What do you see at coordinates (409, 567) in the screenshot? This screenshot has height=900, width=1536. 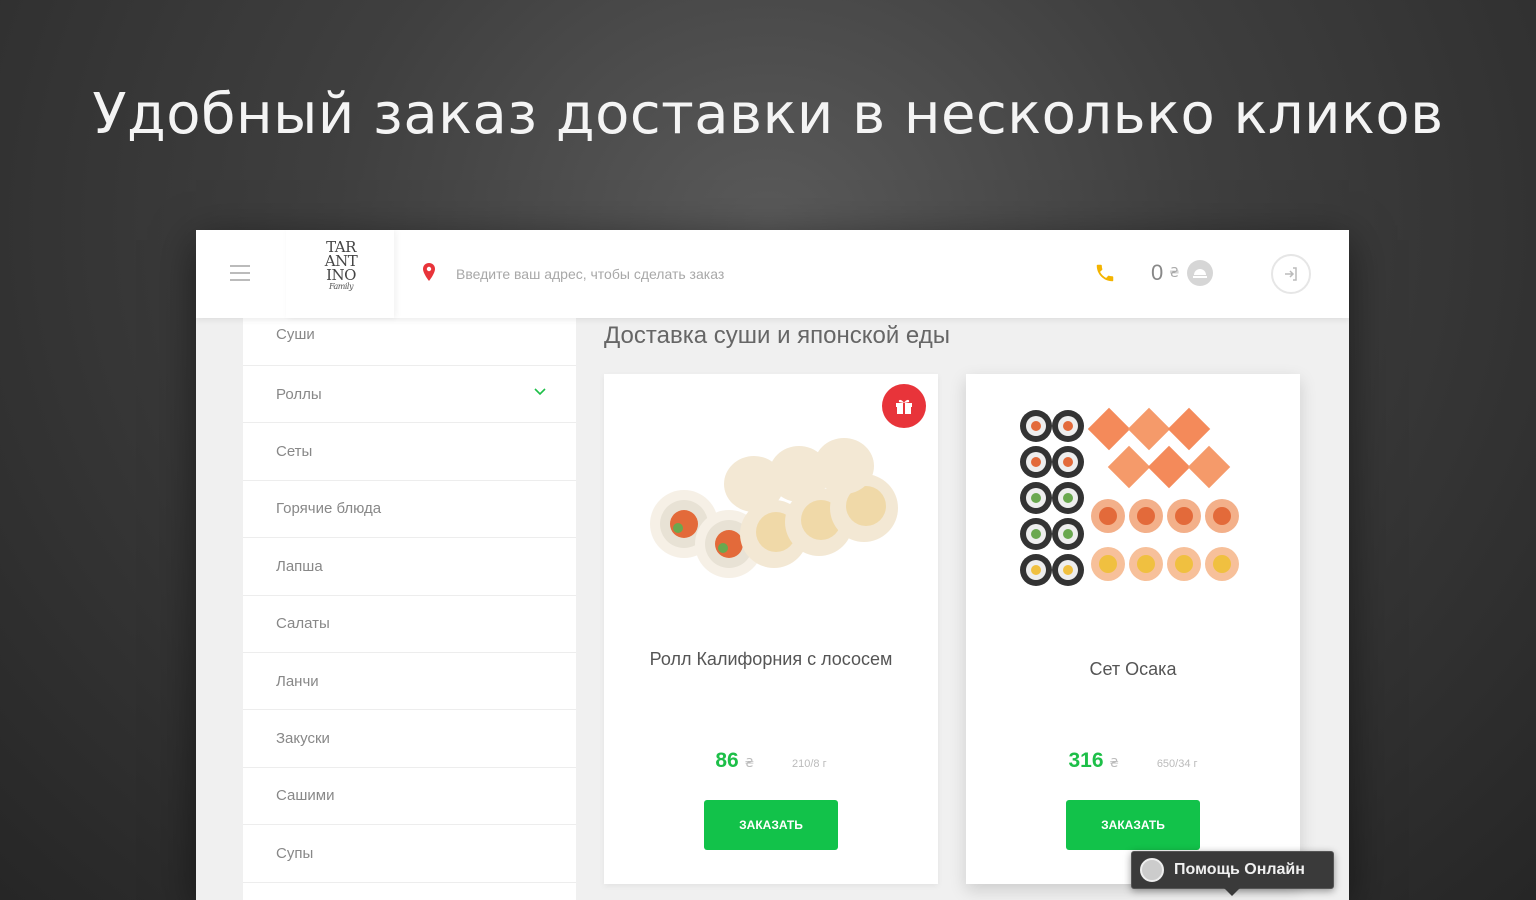 I see `sidebar-item-noodles: Лапша` at bounding box center [409, 567].